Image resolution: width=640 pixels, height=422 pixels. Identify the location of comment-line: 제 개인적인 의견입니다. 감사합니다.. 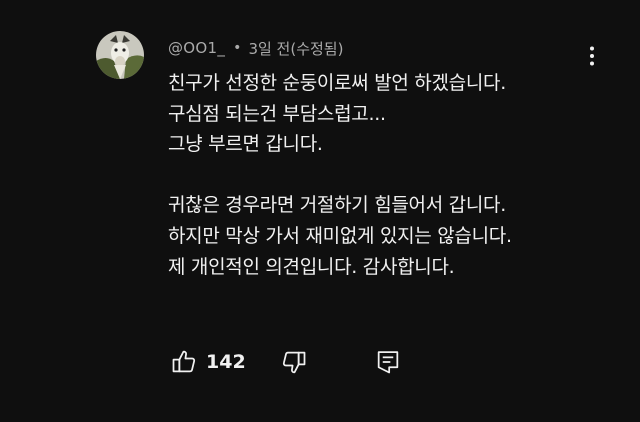
(311, 266).